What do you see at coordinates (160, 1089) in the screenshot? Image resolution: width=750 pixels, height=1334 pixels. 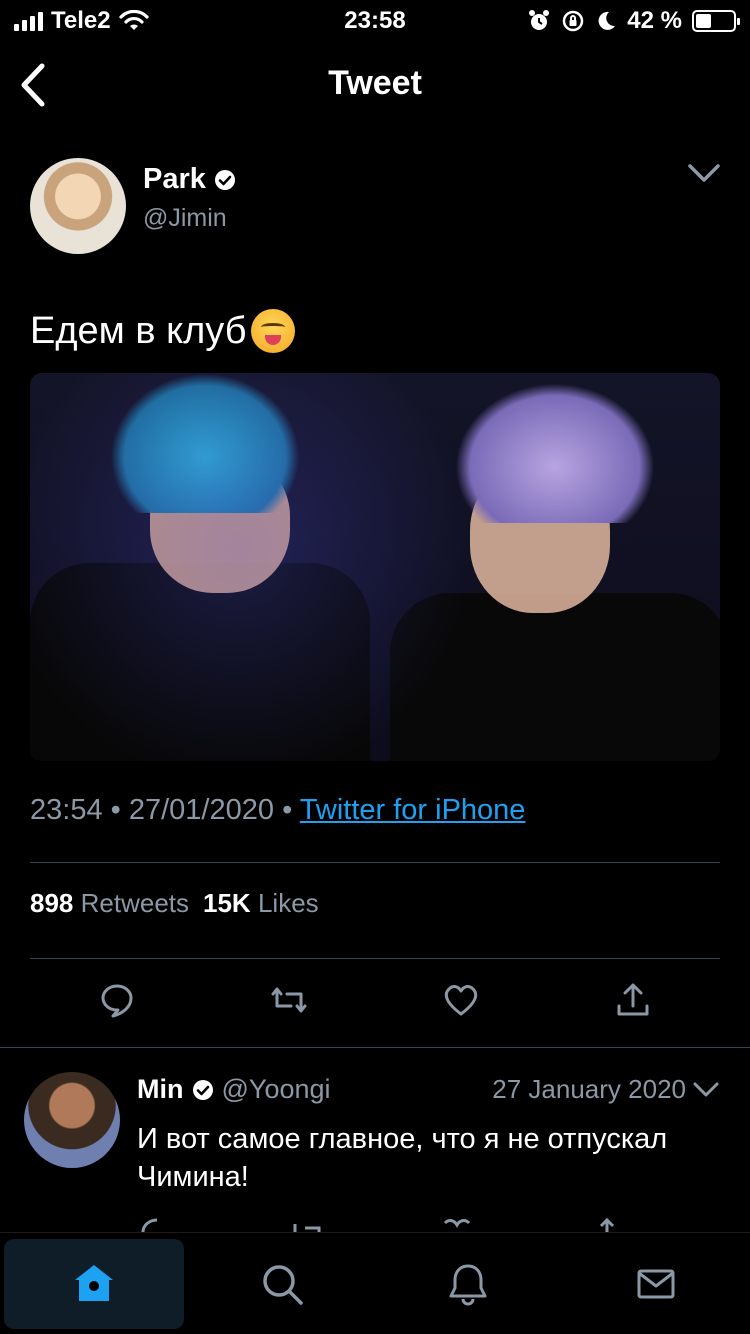 I see `reply-author-name: Min` at bounding box center [160, 1089].